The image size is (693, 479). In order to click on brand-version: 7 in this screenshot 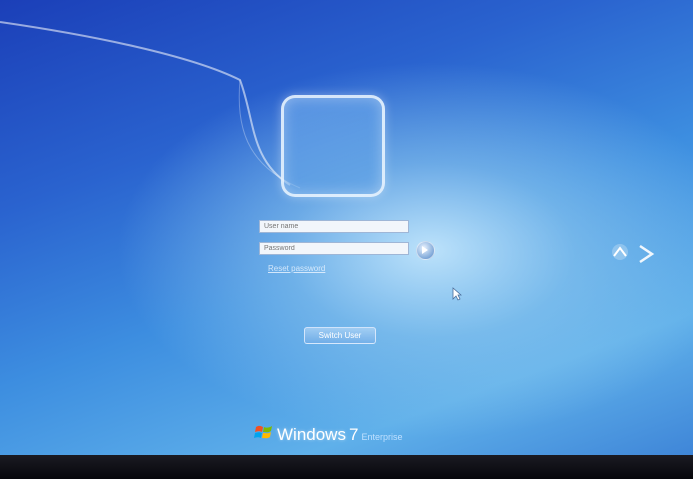, I will do `click(353, 434)`.